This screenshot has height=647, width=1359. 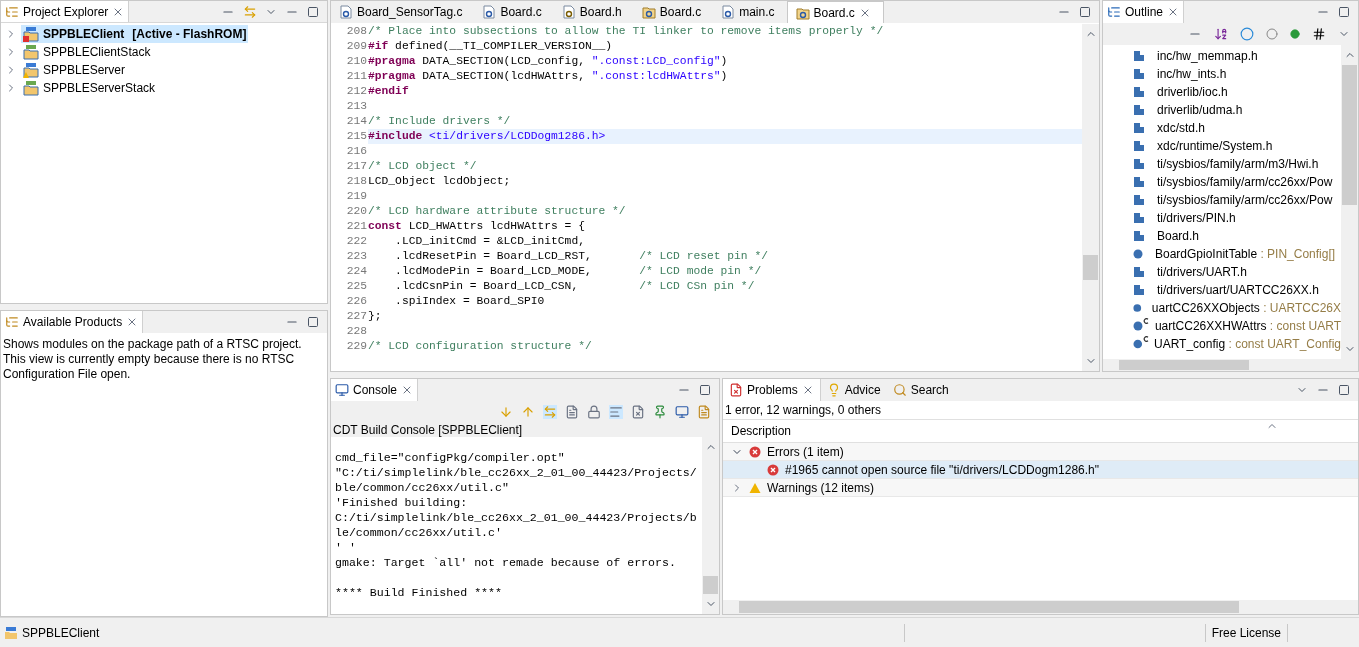 What do you see at coordinates (89, 88) in the screenshot?
I see `project-item: SPPBLEServerStack` at bounding box center [89, 88].